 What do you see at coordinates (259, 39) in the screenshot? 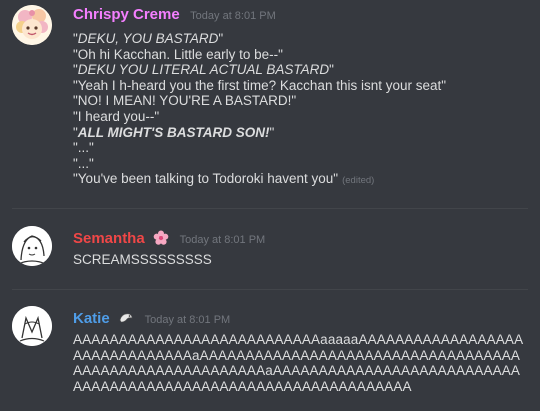
I see `message-line: "DEKU, YOU BASTARD"` at bounding box center [259, 39].